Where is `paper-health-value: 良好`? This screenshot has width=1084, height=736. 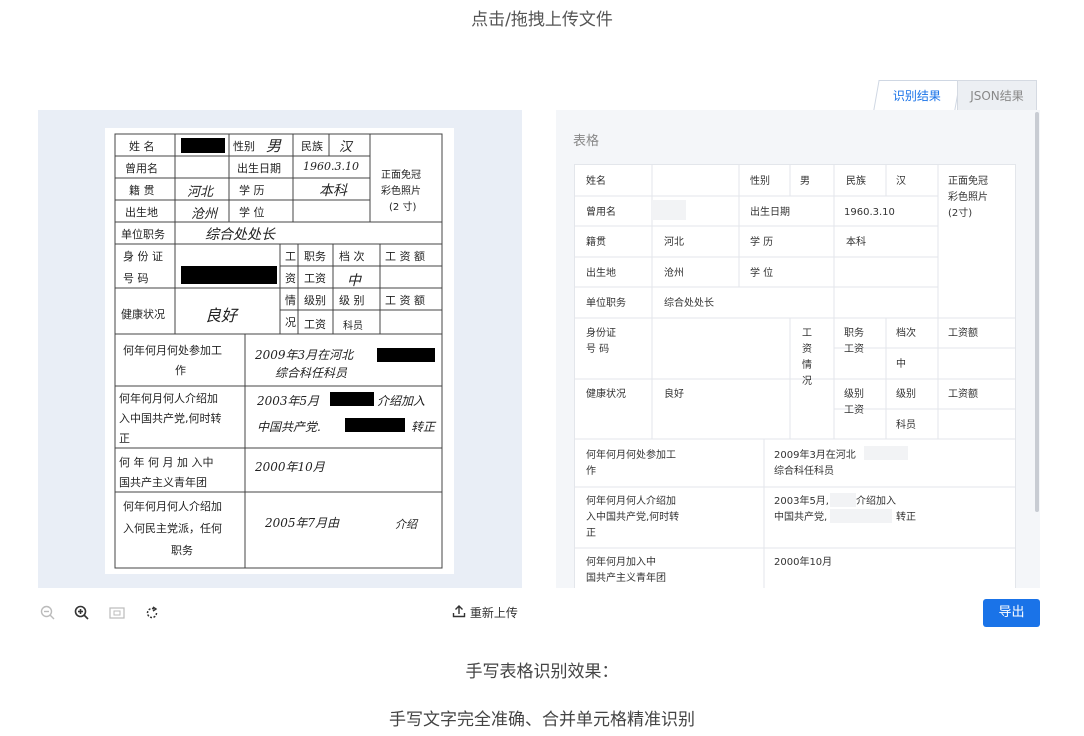
paper-health-value: 良好 is located at coordinates (221, 315).